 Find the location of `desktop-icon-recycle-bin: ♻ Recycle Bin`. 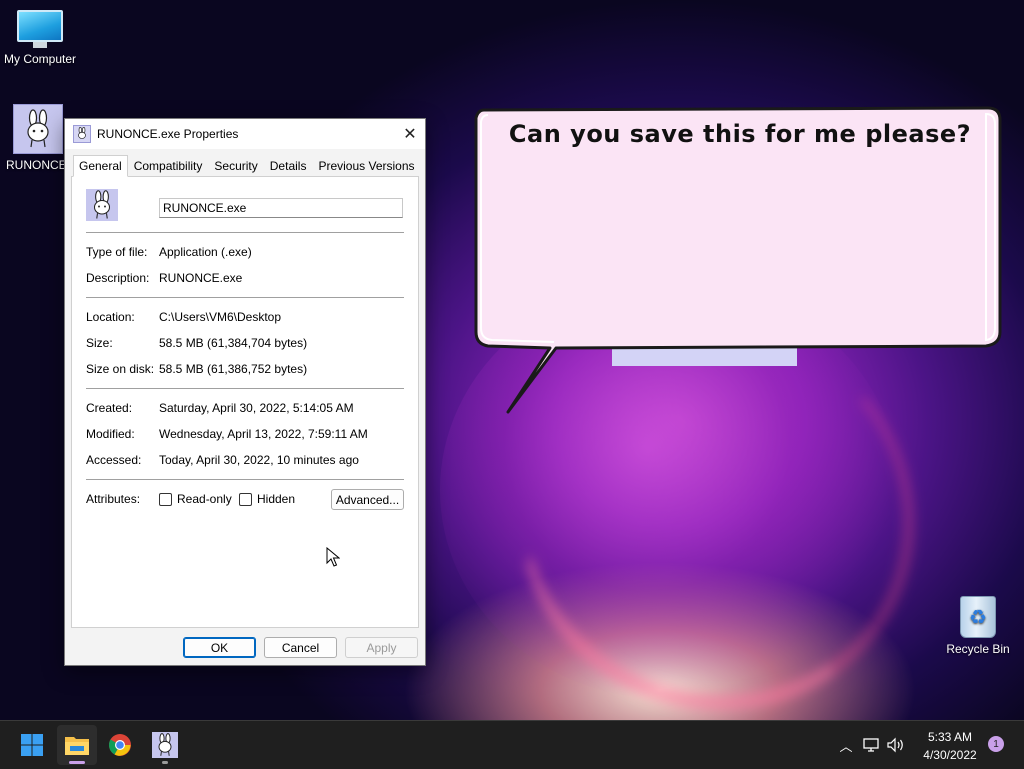

desktop-icon-recycle-bin: ♻ Recycle Bin is located at coordinates (978, 626).